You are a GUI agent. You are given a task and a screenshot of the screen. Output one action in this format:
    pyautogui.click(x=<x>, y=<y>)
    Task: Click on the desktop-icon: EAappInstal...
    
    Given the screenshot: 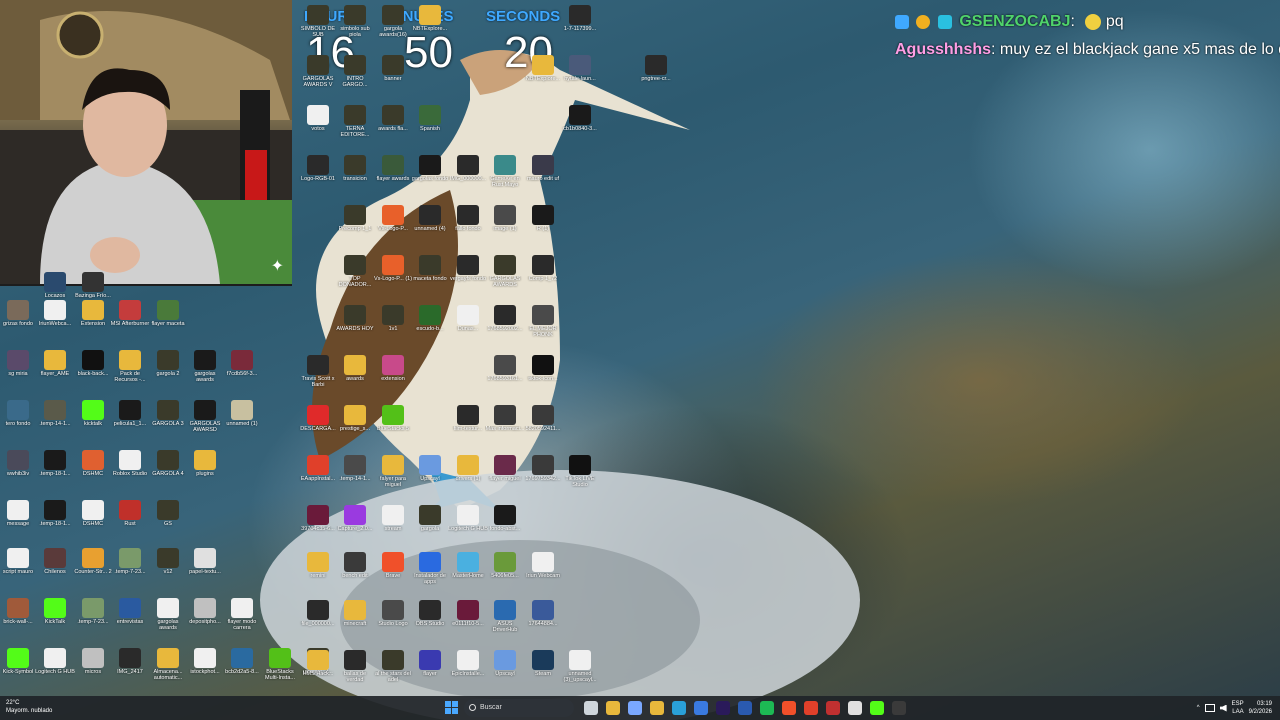 What is the action you would take?
    pyautogui.click(x=318, y=471)
    